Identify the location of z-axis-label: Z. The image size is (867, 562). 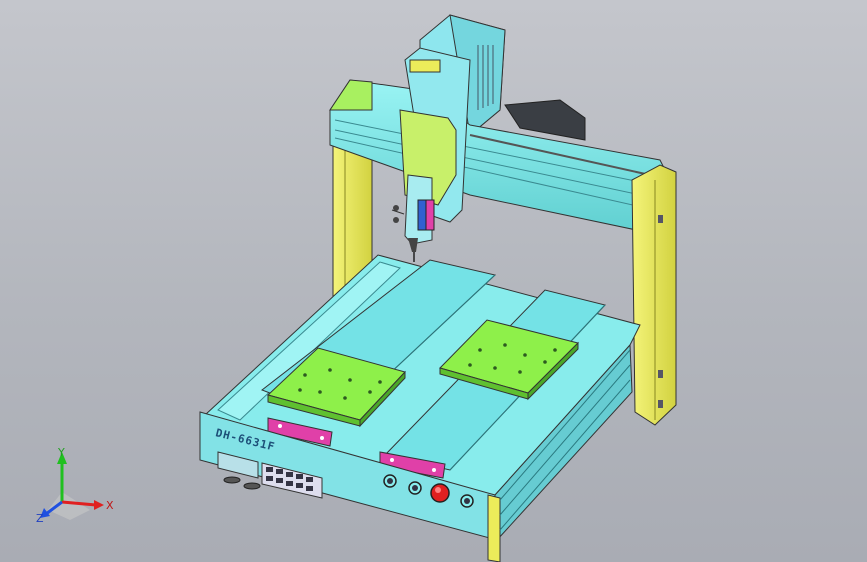
(40, 518).